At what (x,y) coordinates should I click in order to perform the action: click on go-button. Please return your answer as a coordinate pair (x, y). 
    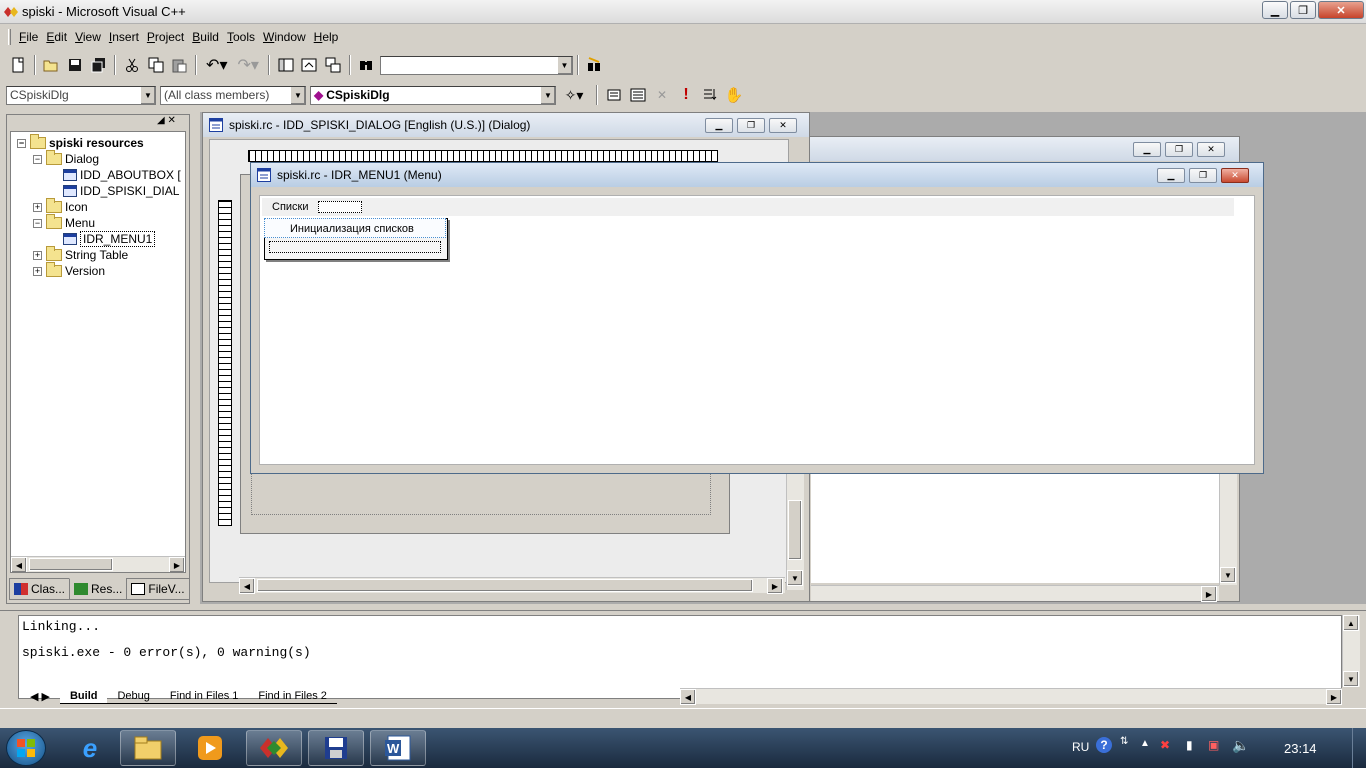
    Looking at the image, I should click on (710, 95).